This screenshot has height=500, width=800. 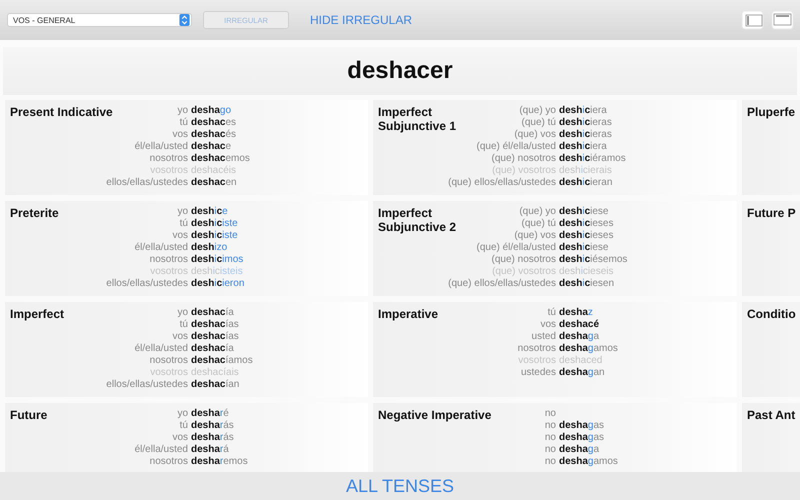 I want to click on verb-form: deshaz, so click(x=576, y=313).